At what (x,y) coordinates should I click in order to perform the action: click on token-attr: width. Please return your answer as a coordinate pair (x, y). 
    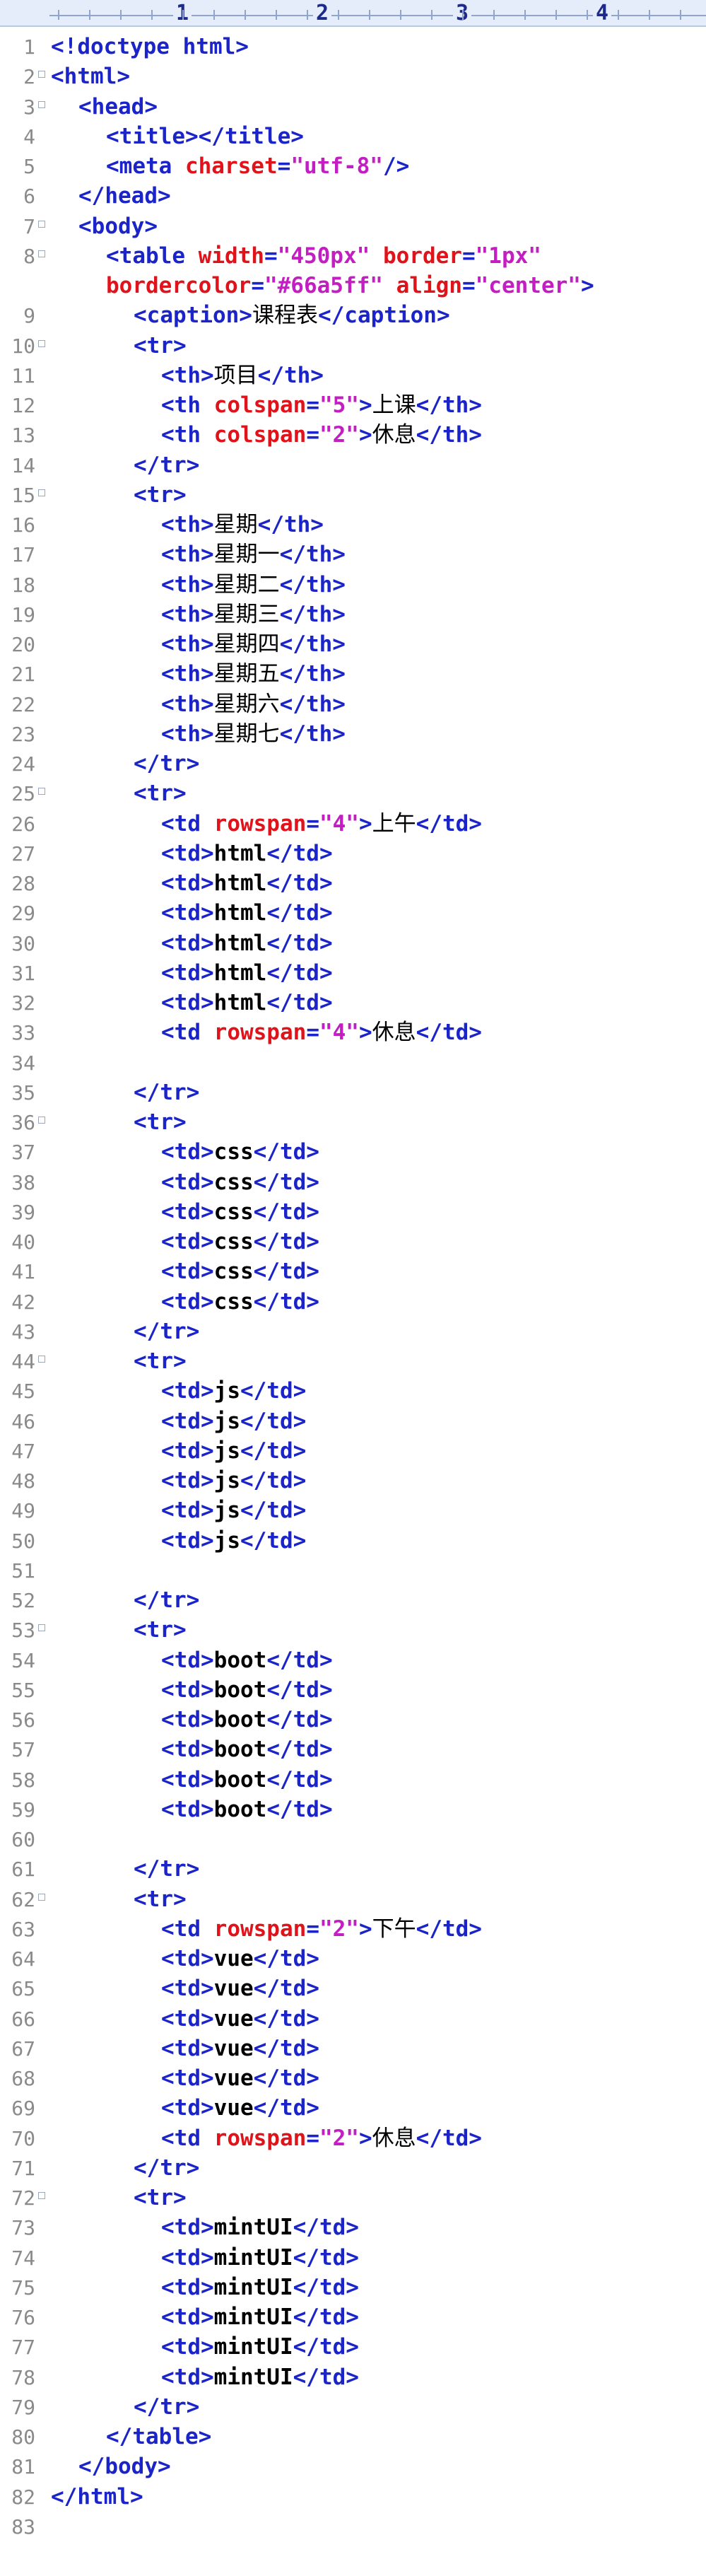
    Looking at the image, I should click on (231, 256).